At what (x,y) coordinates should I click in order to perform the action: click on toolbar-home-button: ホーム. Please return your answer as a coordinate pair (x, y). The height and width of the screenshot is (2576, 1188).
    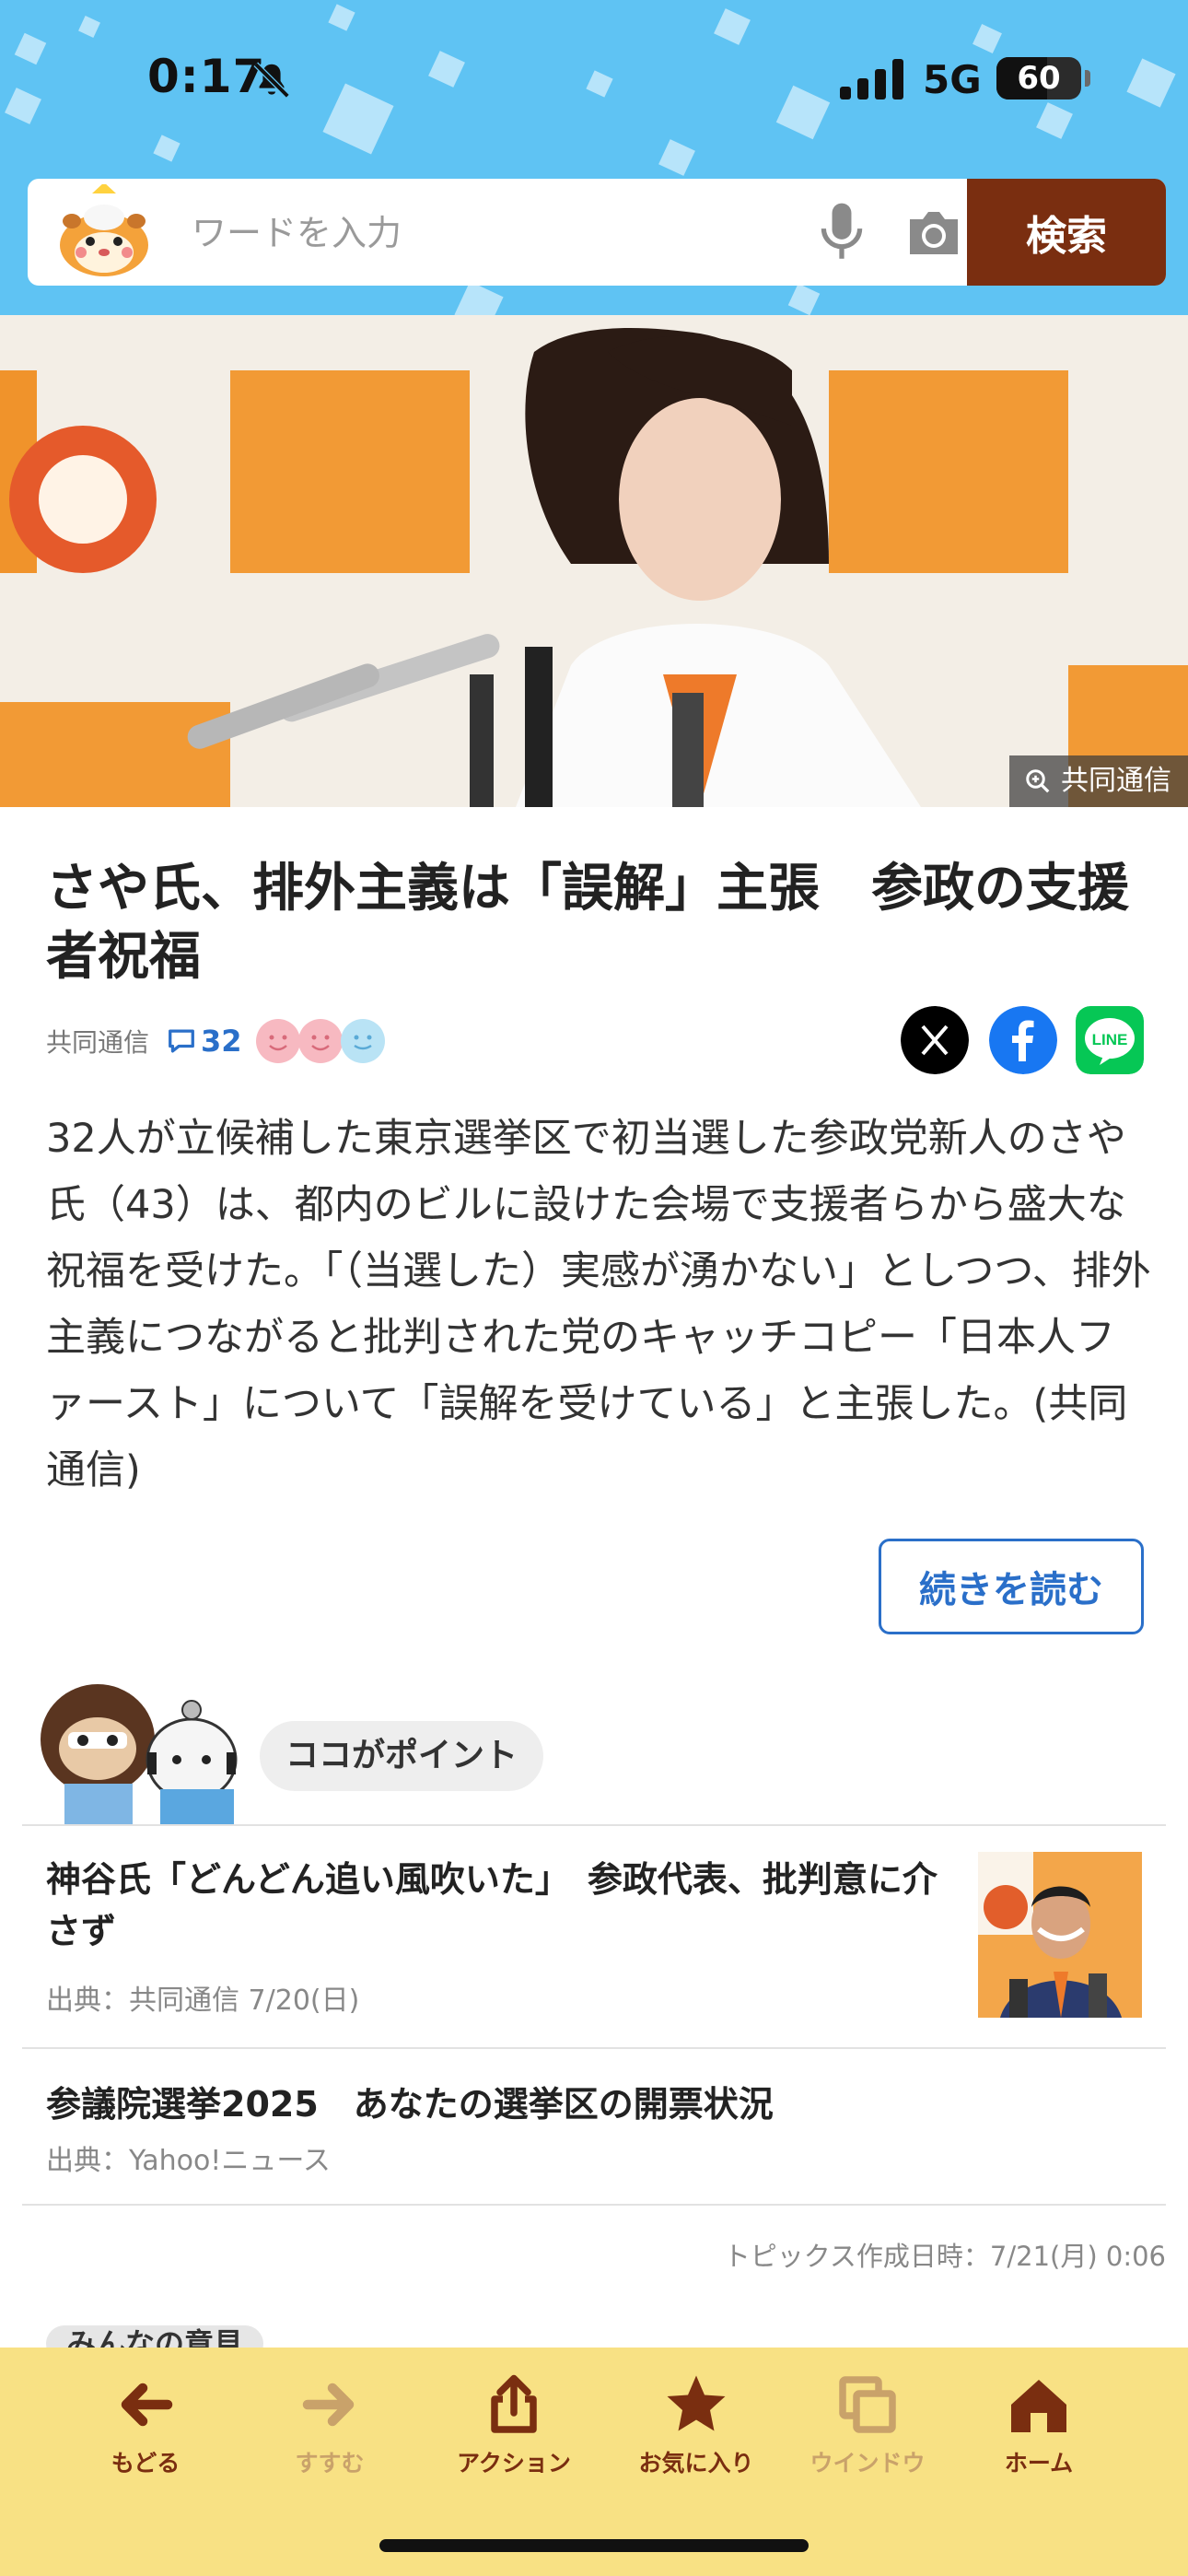
    Looking at the image, I should click on (1038, 2431).